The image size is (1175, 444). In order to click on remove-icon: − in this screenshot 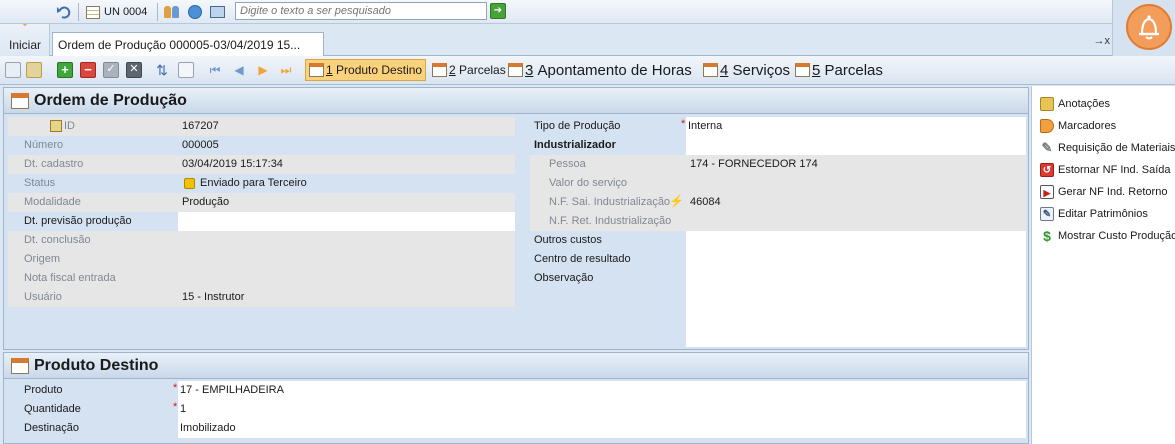, I will do `click(88, 70)`.